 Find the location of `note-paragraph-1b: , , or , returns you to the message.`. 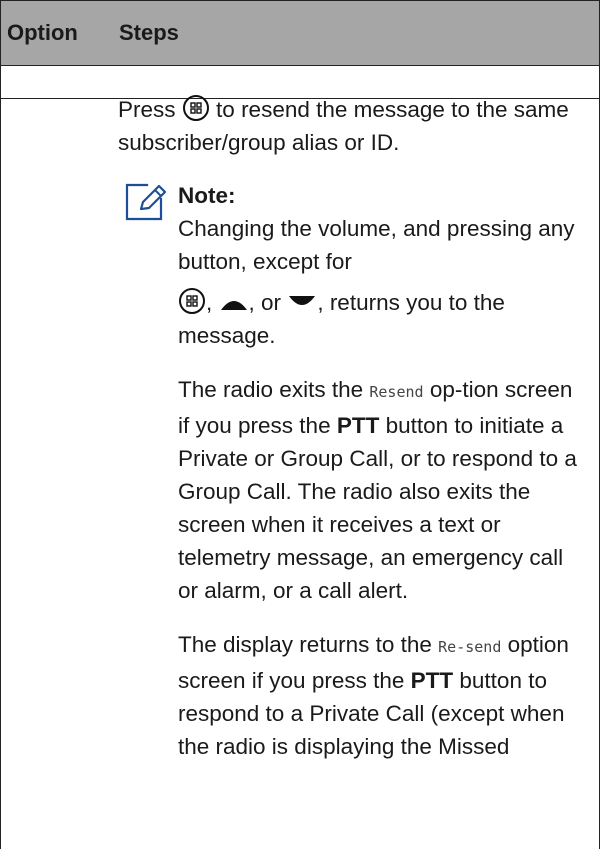

note-paragraph-1b: , , or , returns you to the message. is located at coordinates (383, 319).